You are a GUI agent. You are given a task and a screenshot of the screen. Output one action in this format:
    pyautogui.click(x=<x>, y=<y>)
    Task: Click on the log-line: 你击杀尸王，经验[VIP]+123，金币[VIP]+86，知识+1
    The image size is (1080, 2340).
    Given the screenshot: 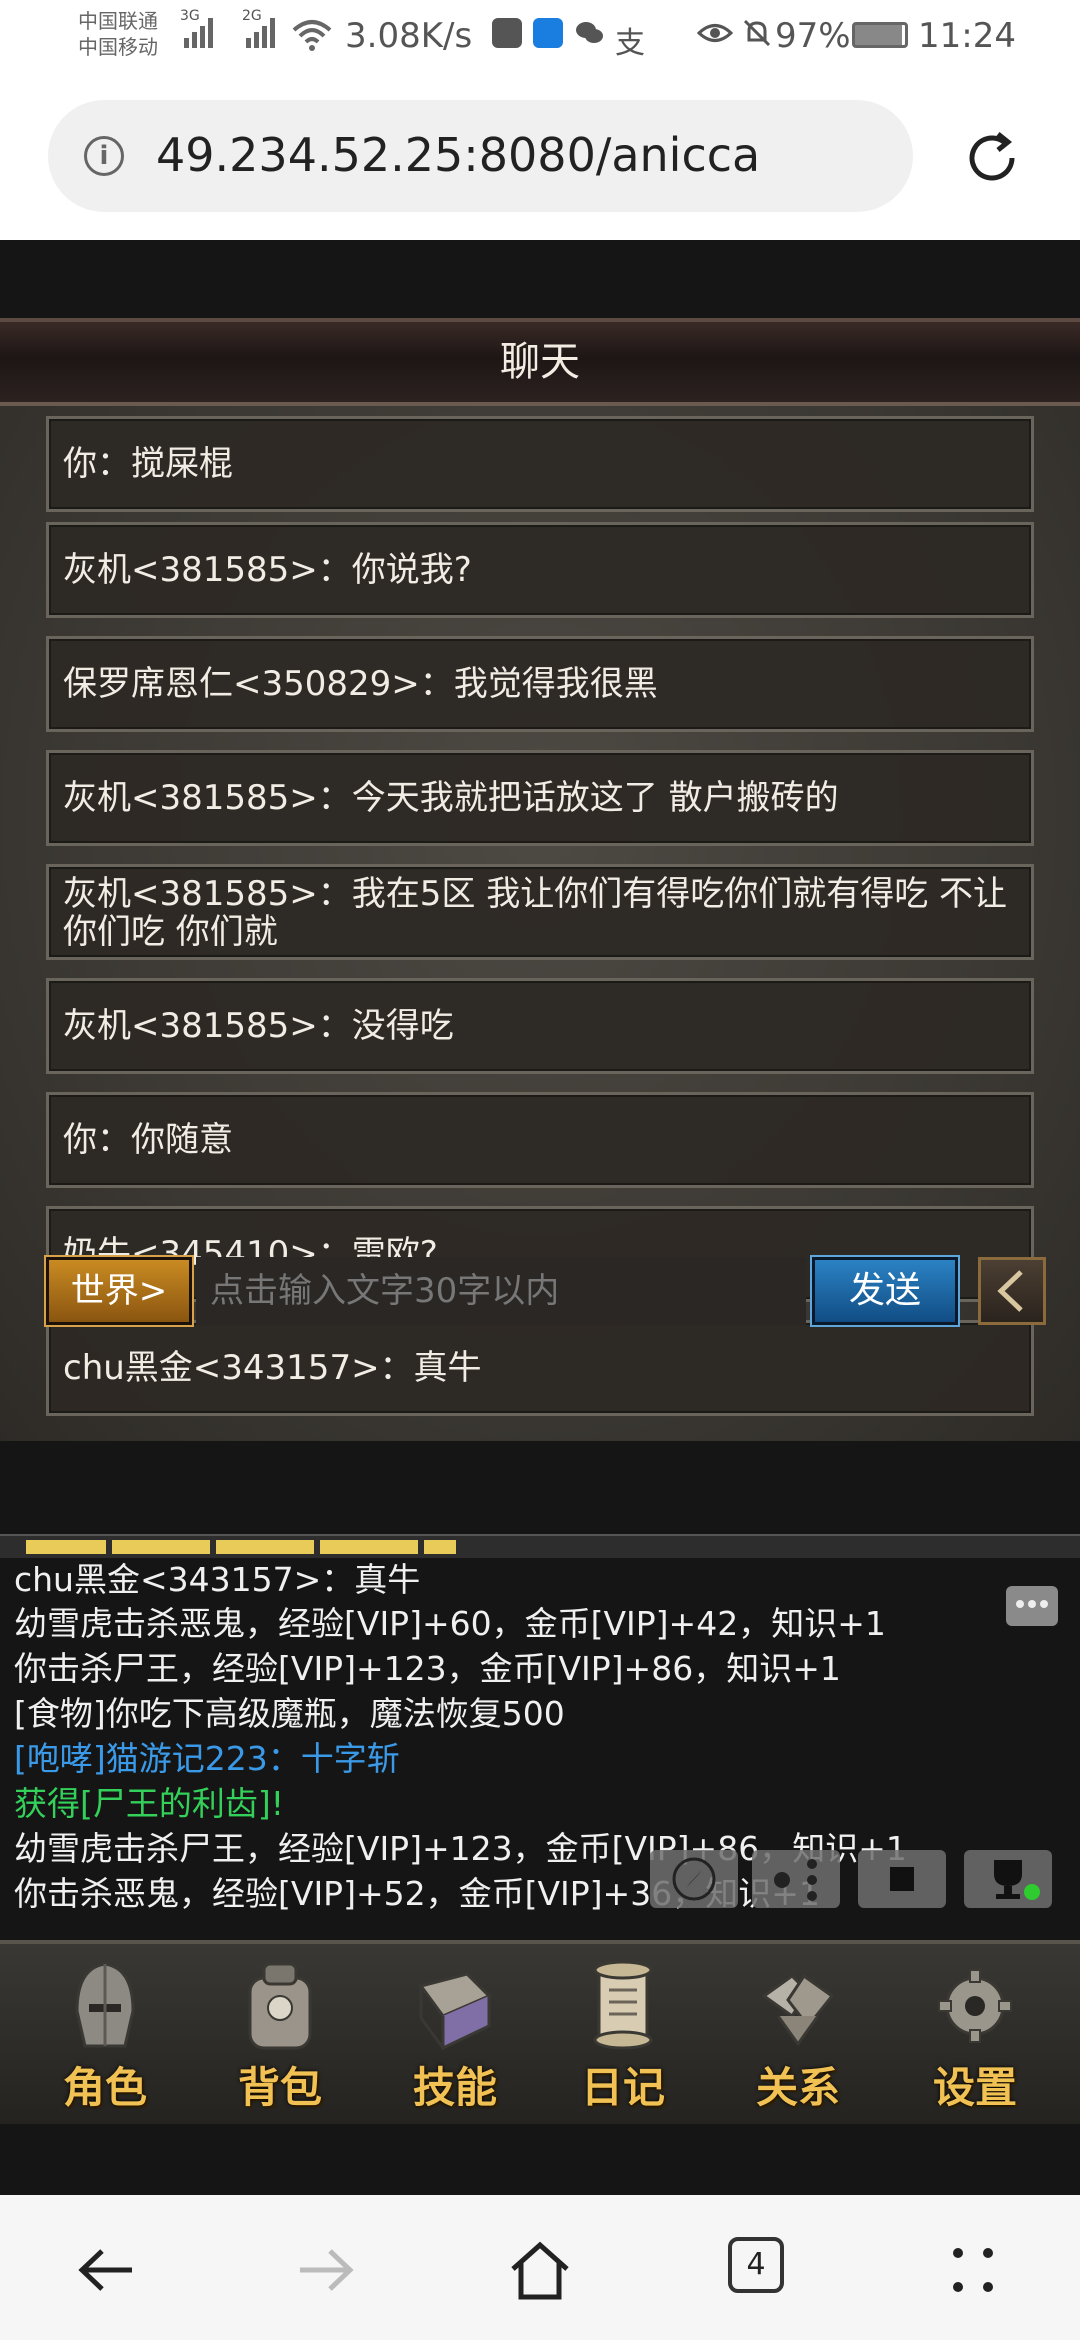 What is the action you would take?
    pyautogui.click(x=427, y=1668)
    